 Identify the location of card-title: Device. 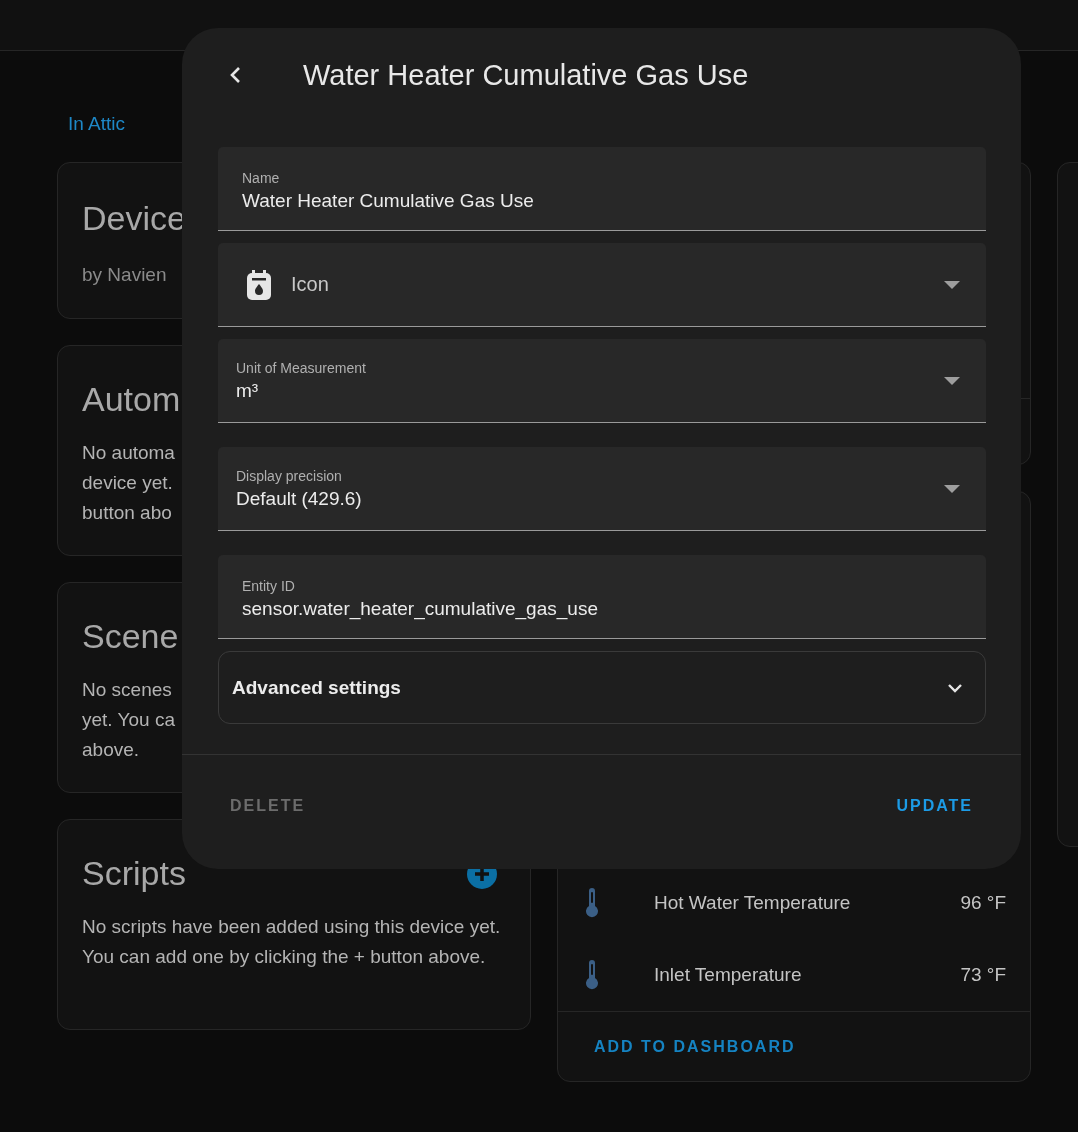
(134, 218).